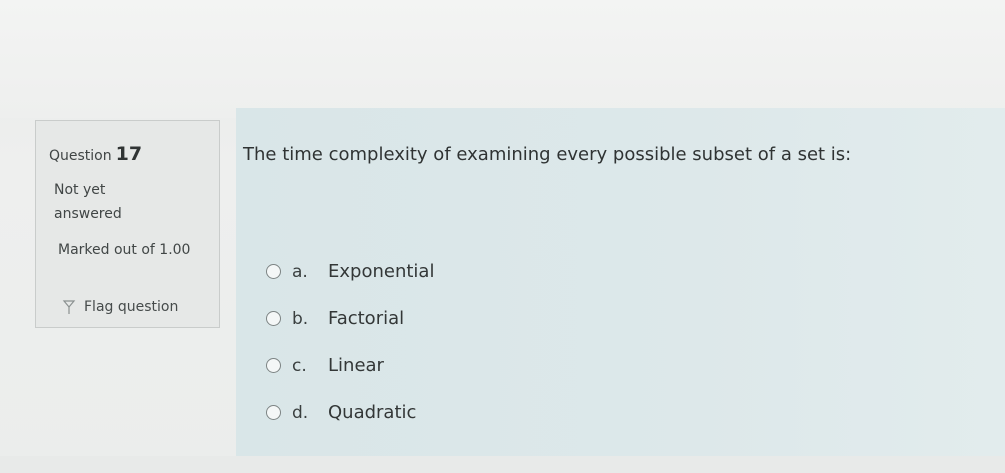 The width and height of the screenshot is (1005, 473). What do you see at coordinates (129, 154) in the screenshot?
I see `question-number: 17` at bounding box center [129, 154].